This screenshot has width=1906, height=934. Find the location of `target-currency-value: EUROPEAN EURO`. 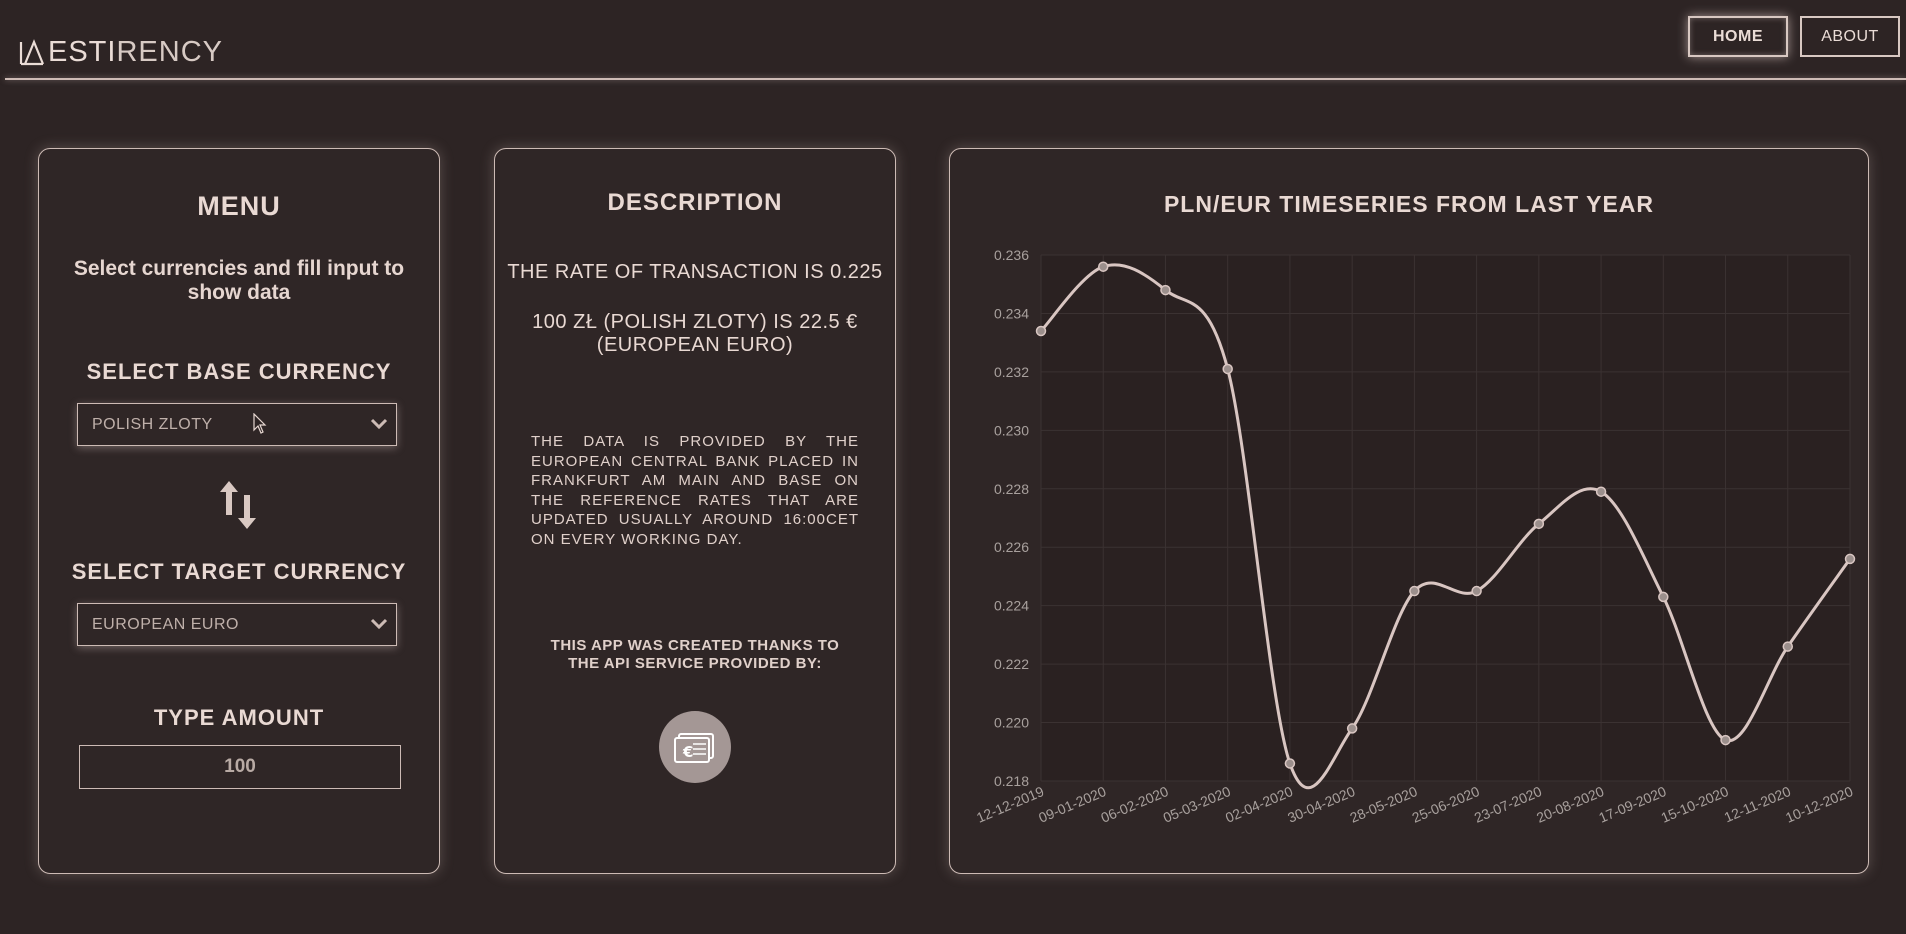

target-currency-value: EUROPEAN EURO is located at coordinates (165, 624).